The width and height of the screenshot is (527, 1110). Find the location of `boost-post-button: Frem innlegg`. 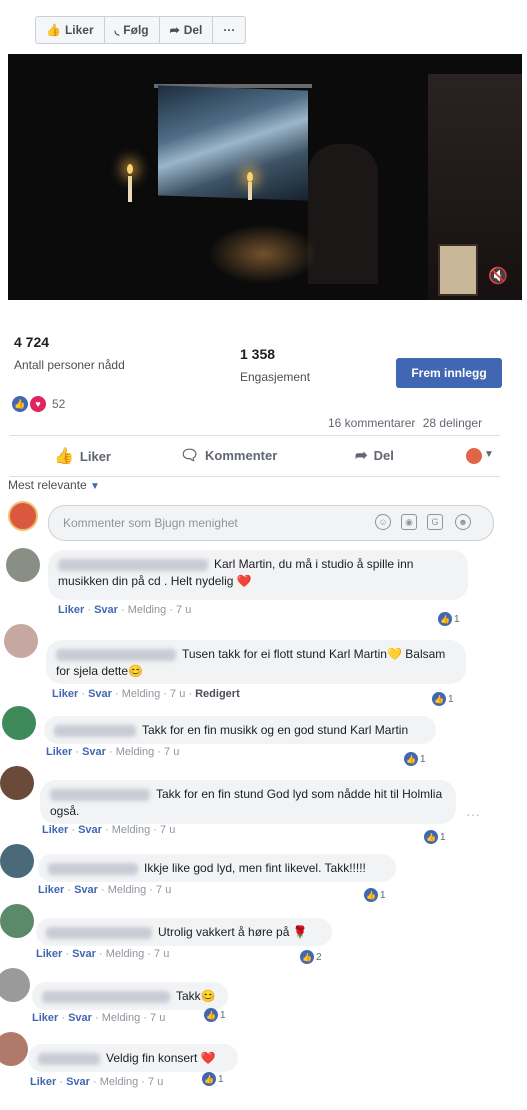

boost-post-button: Frem innlegg is located at coordinates (449, 373).